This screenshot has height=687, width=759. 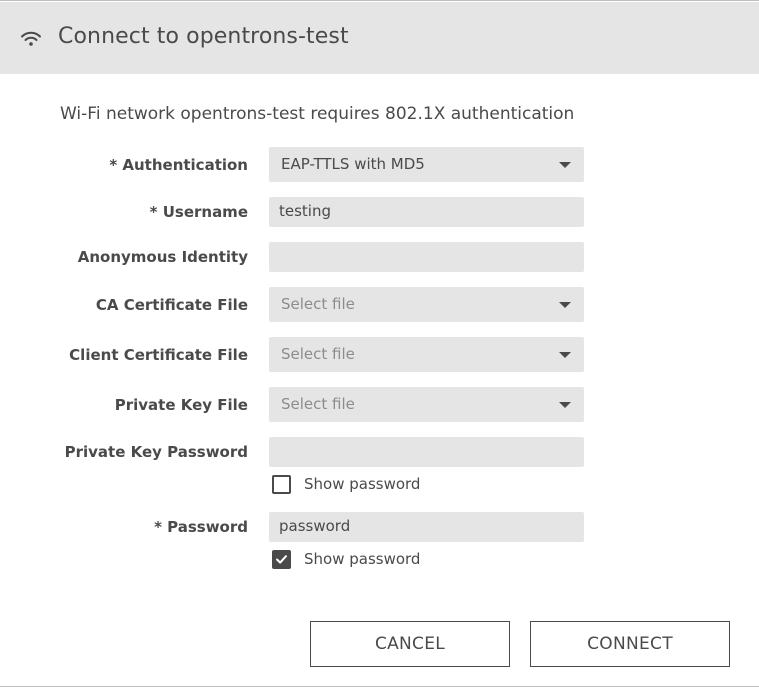 I want to click on show-password-label: Show password, so click(x=362, y=559).